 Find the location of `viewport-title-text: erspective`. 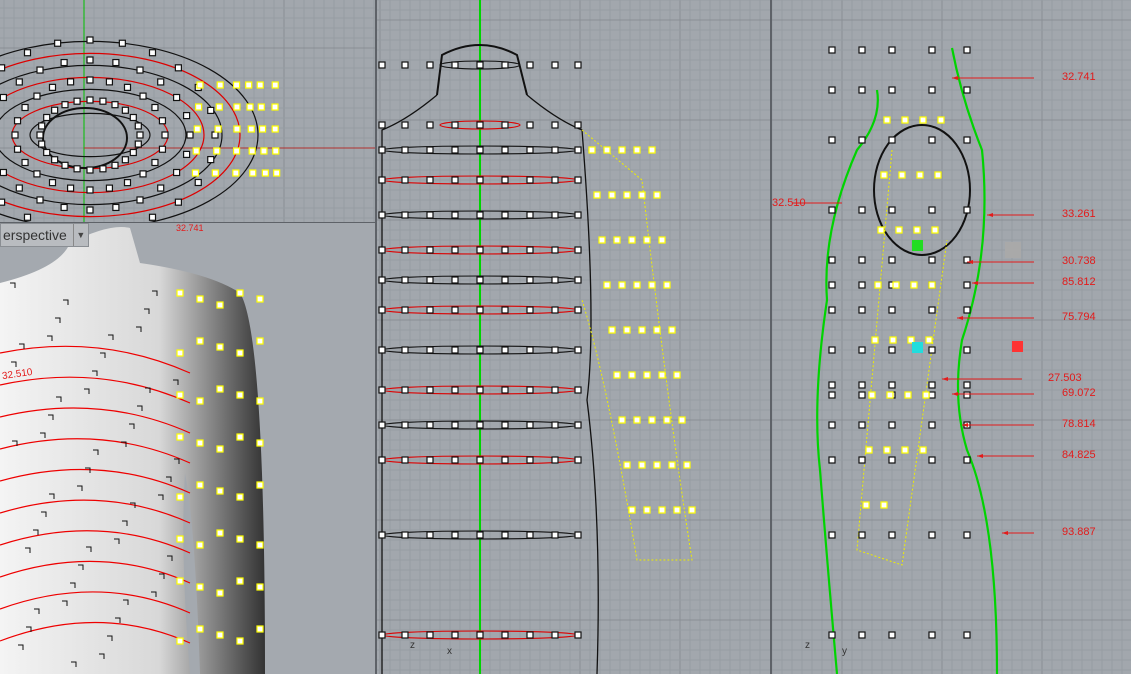

viewport-title-text: erspective is located at coordinates (35, 235).